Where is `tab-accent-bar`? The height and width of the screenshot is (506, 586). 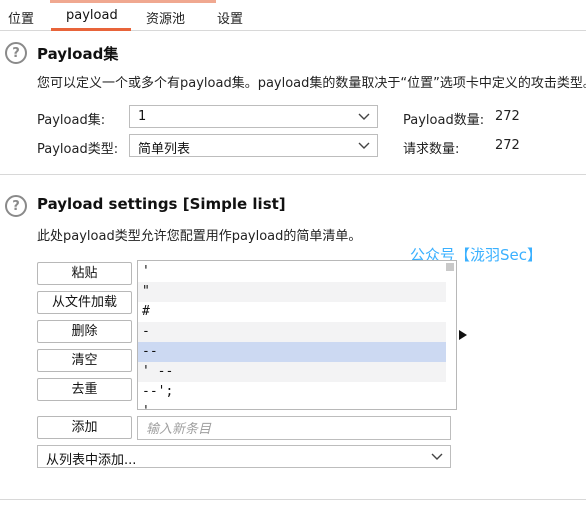 tab-accent-bar is located at coordinates (133, 1).